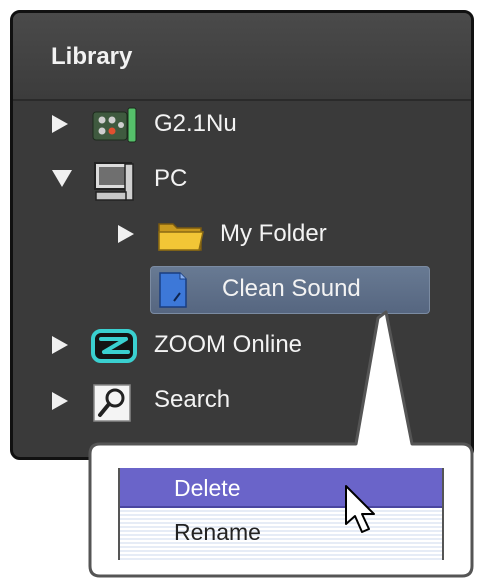 The width and height of the screenshot is (484, 579). I want to click on menu-item-delete: Delete, so click(281, 488).